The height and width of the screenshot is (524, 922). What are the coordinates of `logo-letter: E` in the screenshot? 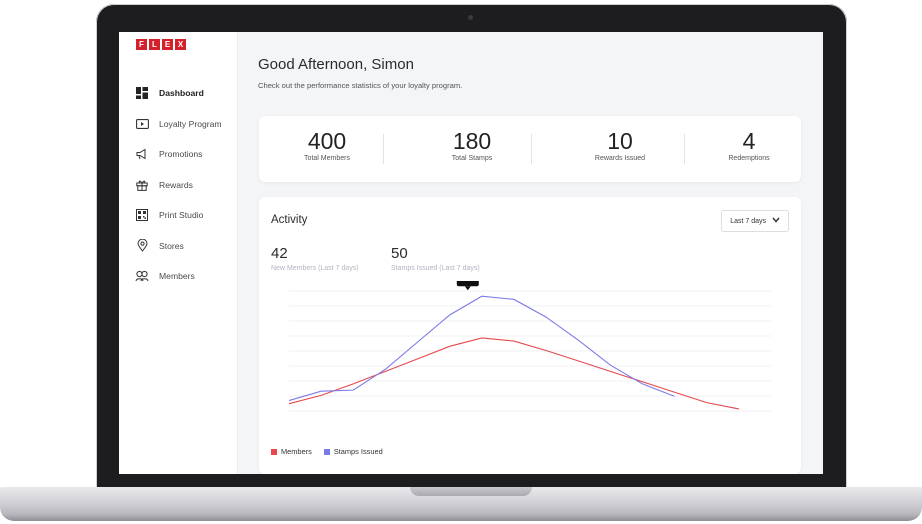 It's located at (167, 44).